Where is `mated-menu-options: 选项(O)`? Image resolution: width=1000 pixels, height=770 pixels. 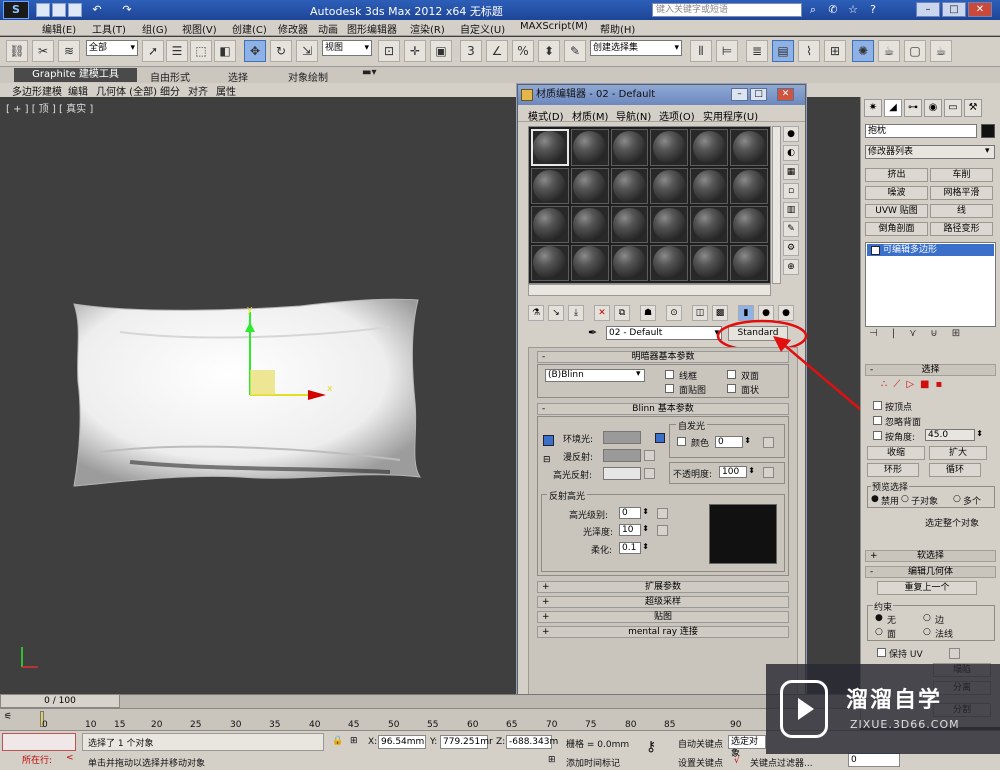
mated-menu-options: 选项(O) is located at coordinates (677, 115).